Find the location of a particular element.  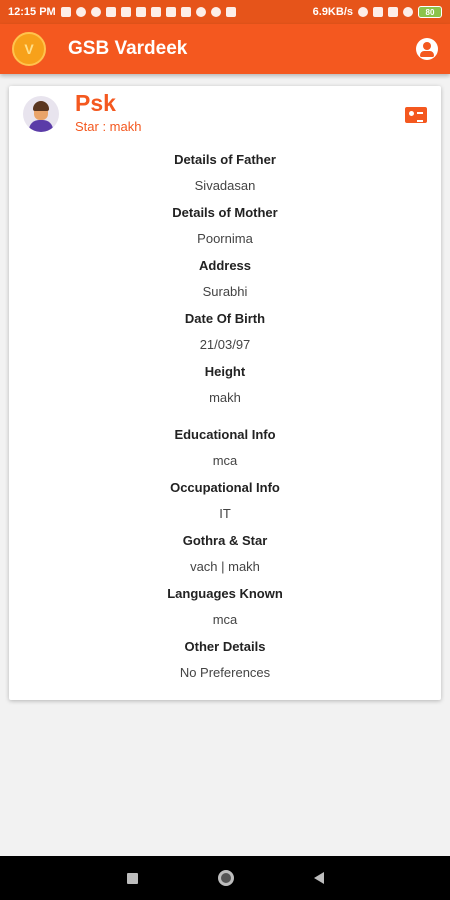

occupation-value: IT is located at coordinates (225, 513).